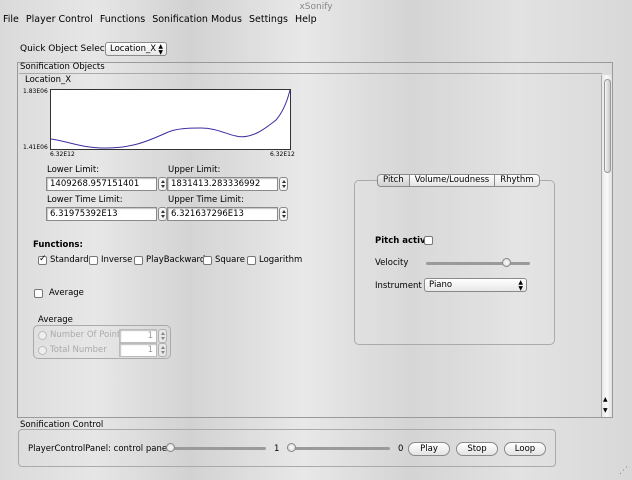  I want to click on inverse-checkbox, so click(93, 260).